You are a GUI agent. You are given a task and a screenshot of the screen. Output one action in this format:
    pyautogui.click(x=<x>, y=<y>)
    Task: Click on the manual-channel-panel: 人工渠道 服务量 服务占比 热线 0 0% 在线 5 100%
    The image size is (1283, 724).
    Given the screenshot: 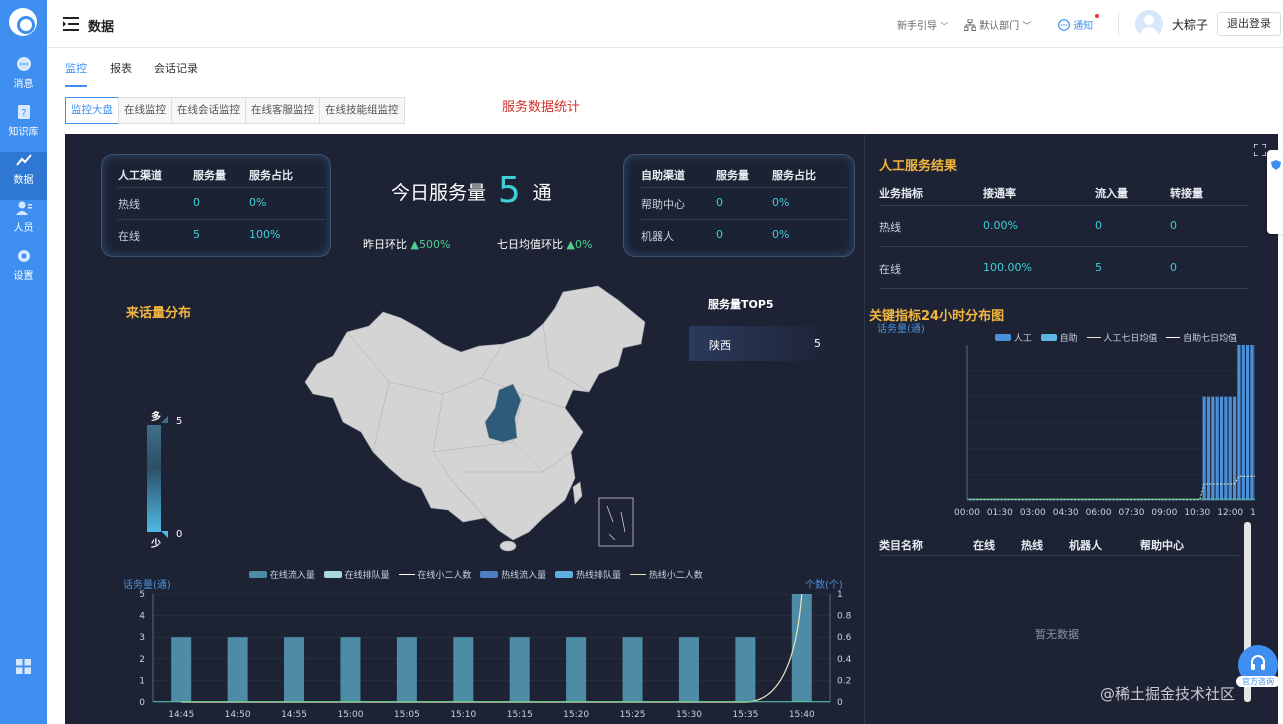 What is the action you would take?
    pyautogui.click(x=216, y=205)
    